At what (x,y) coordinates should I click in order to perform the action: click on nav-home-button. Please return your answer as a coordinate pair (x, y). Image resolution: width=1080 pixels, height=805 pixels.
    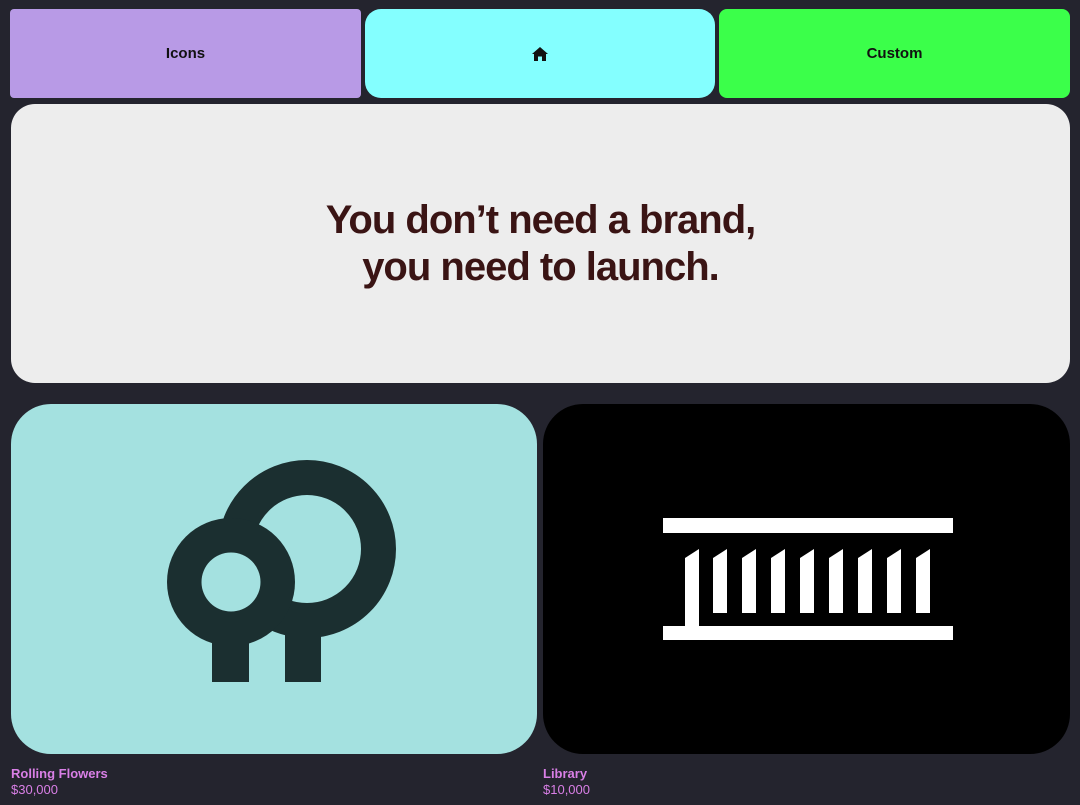
    Looking at the image, I should click on (540, 53).